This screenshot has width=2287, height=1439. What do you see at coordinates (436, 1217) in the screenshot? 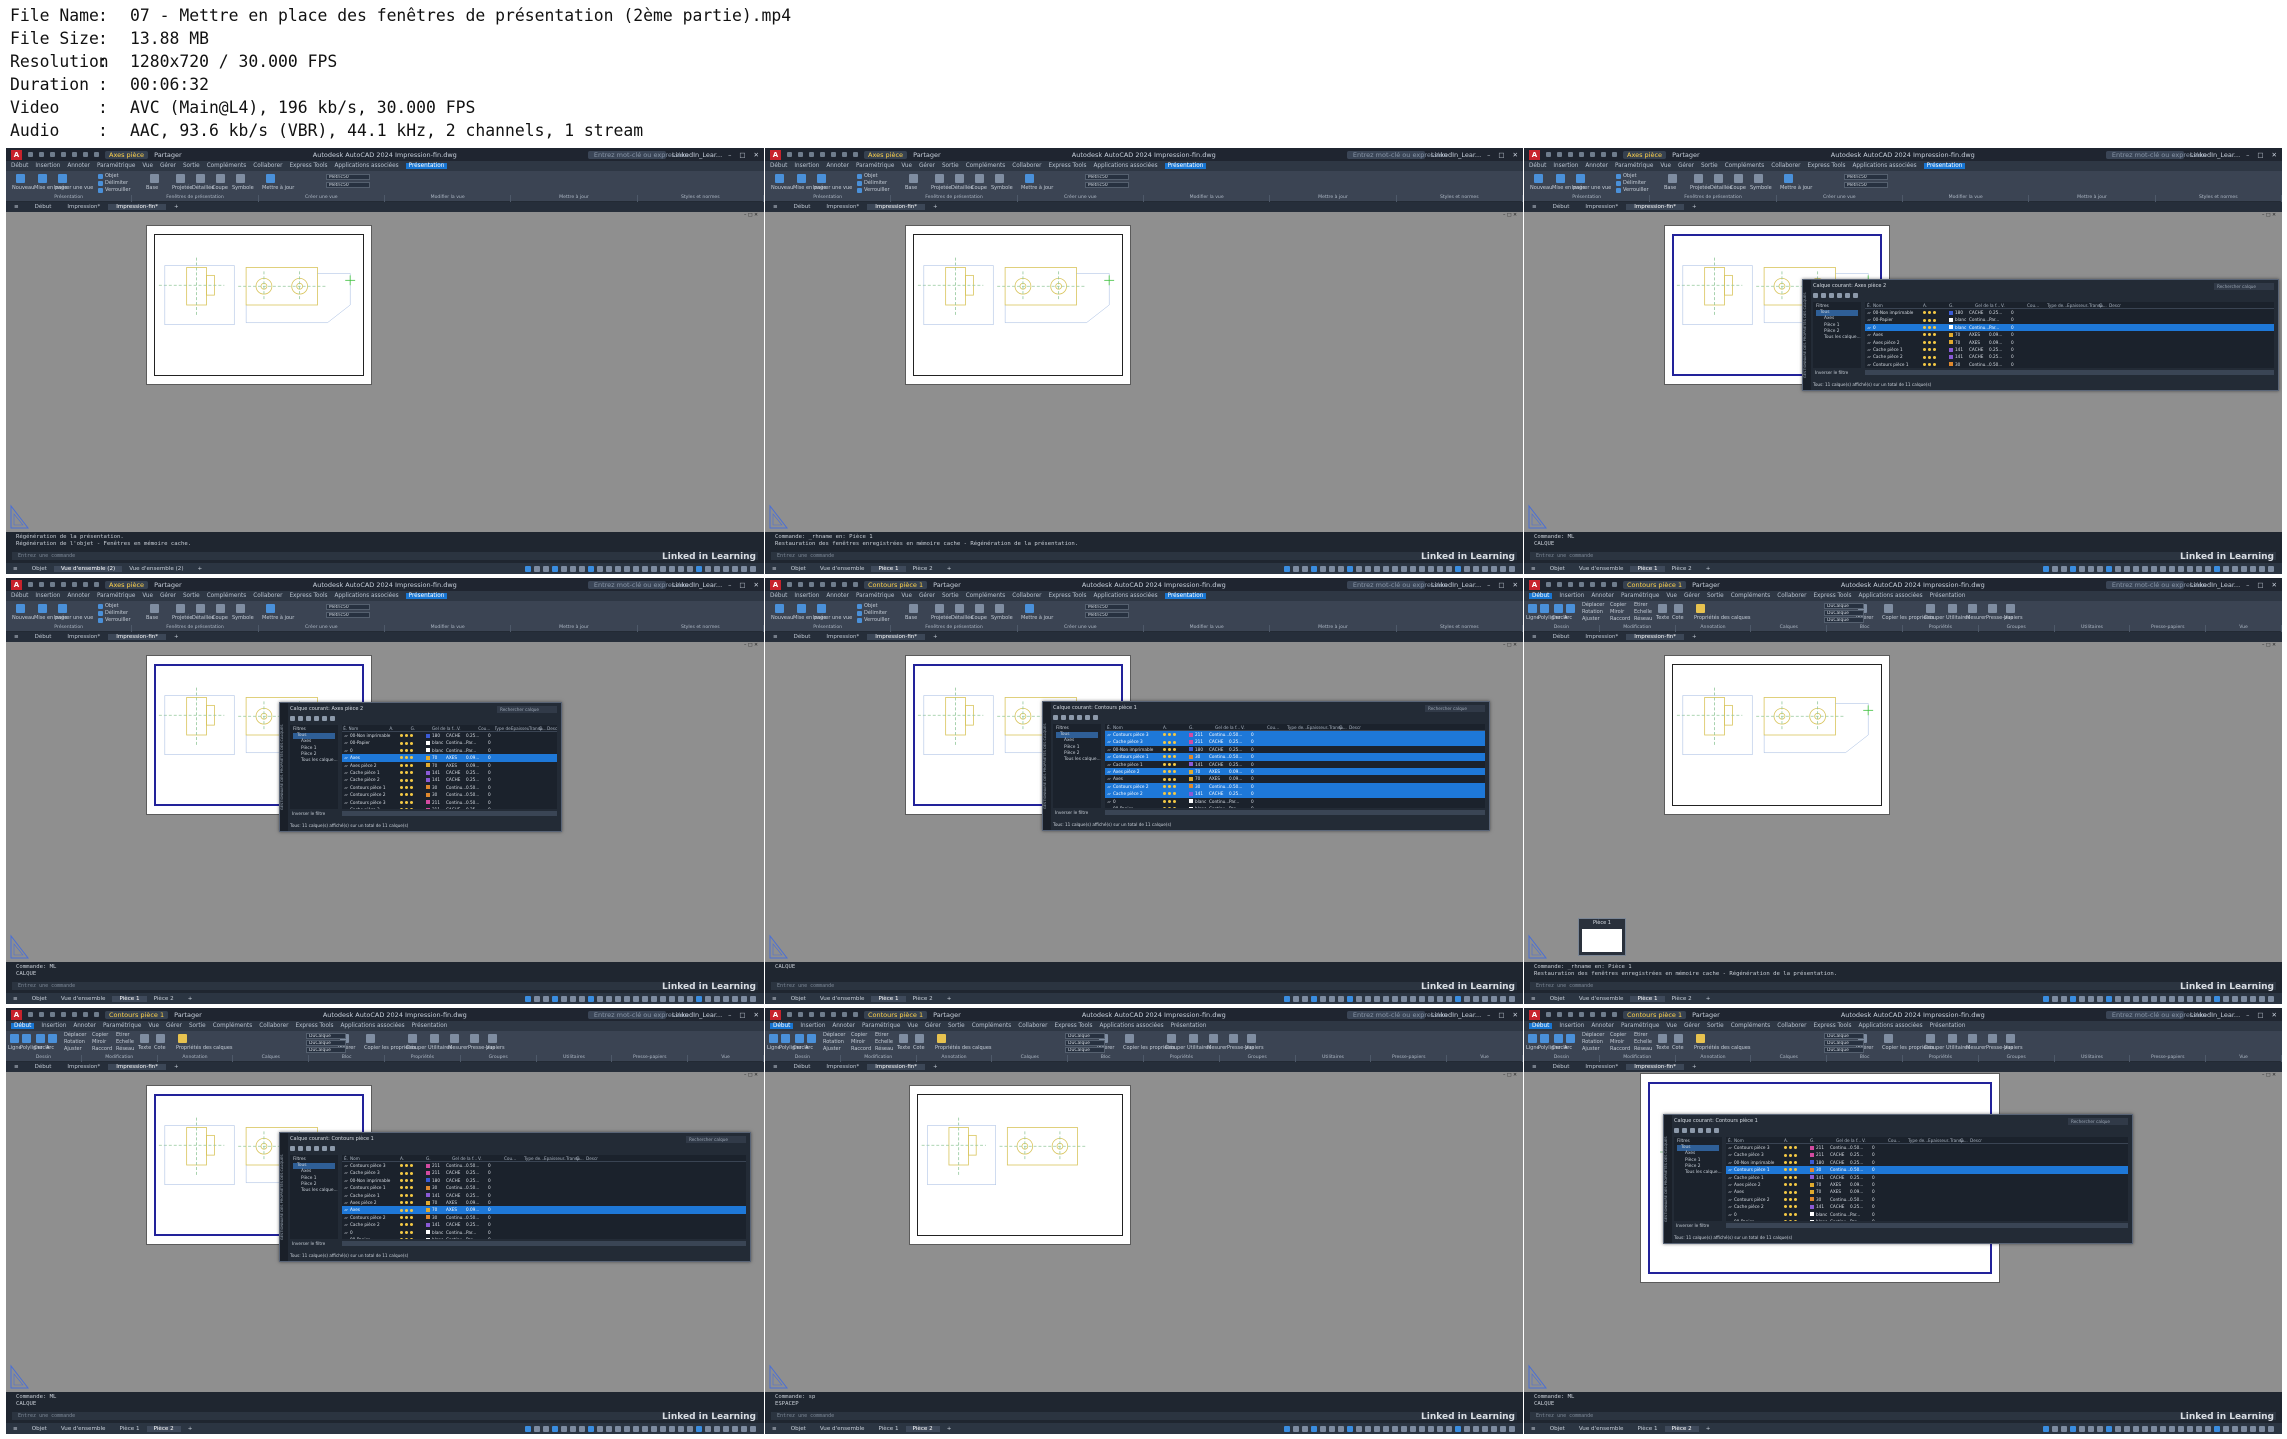
I see `layer-color: 30` at bounding box center [436, 1217].